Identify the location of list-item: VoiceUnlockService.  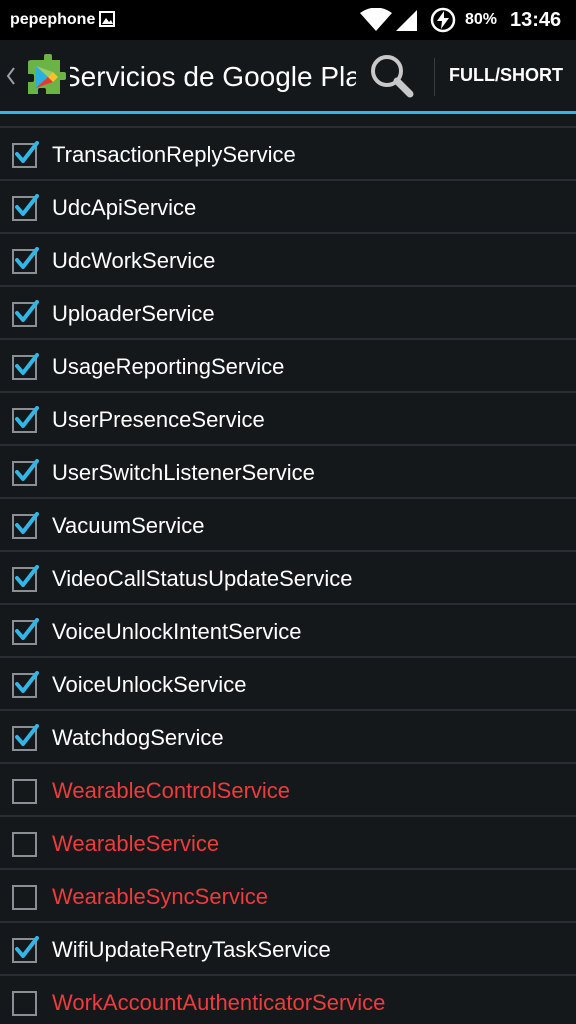
(288, 684).